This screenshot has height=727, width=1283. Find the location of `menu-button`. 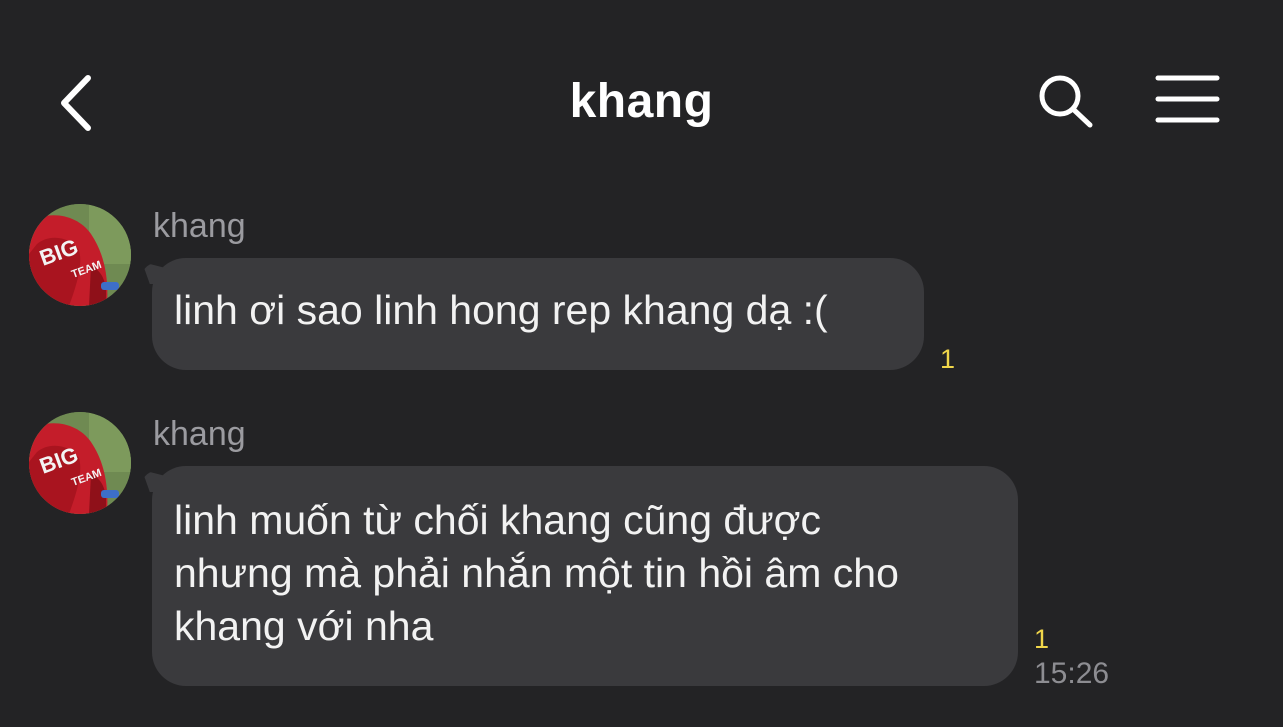

menu-button is located at coordinates (1187, 101).